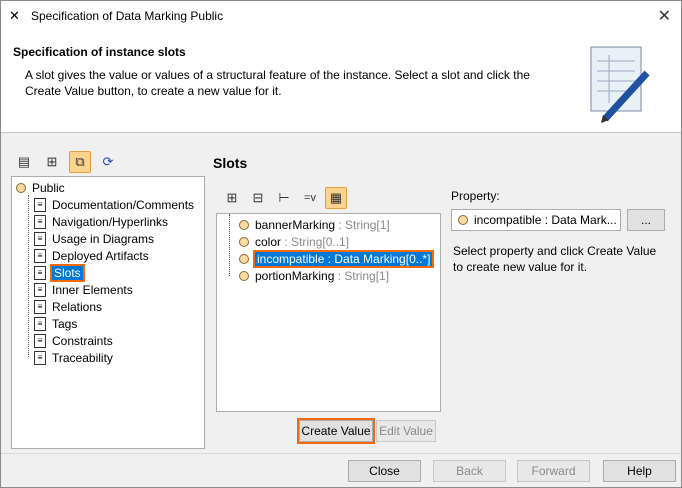  Describe the element at coordinates (310, 198) in the screenshot. I see `show-values-icon: =v` at that location.